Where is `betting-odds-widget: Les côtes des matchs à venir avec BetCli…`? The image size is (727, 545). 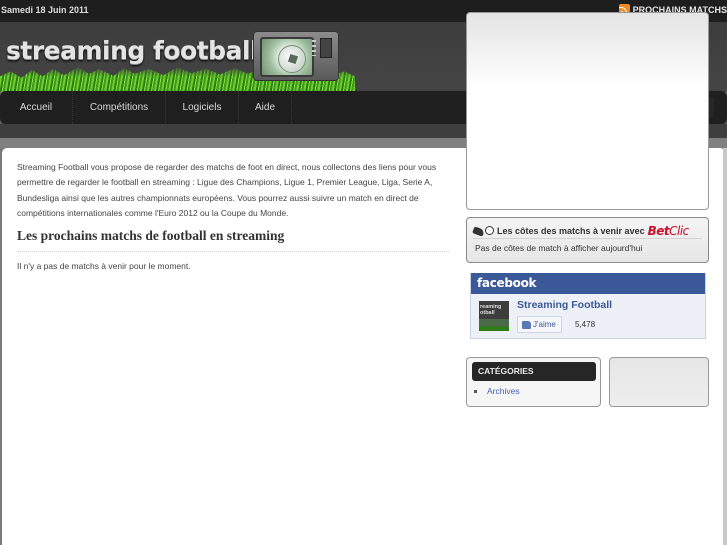
betting-odds-widget: Les côtes des matchs à venir avec BetCli… is located at coordinates (587, 240).